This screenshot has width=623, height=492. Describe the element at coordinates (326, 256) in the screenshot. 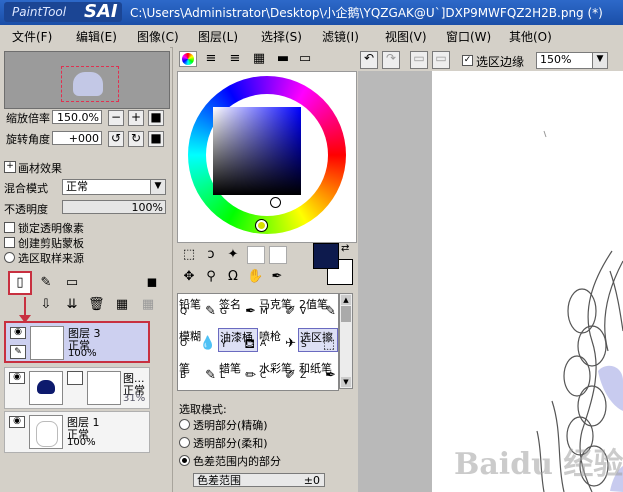

I see `foreground-color-swatch` at that location.